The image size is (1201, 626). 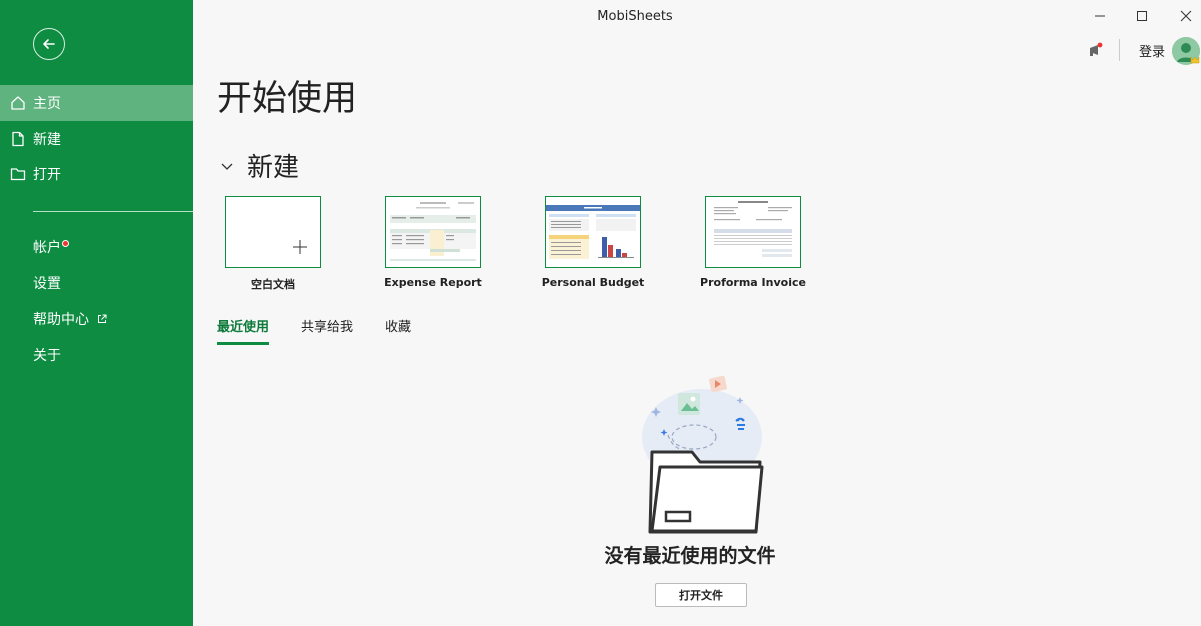 I want to click on sidebar-item-about: 关于, so click(x=47, y=355).